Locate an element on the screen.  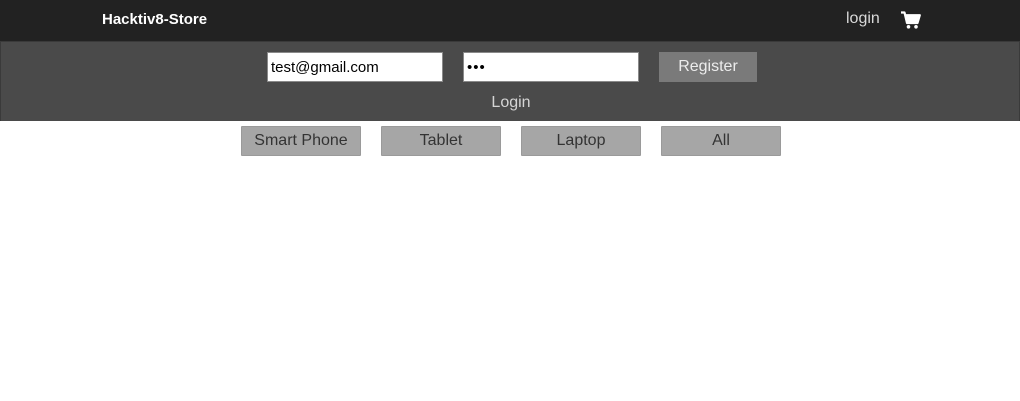
shopping-cart-icon is located at coordinates (911, 20).